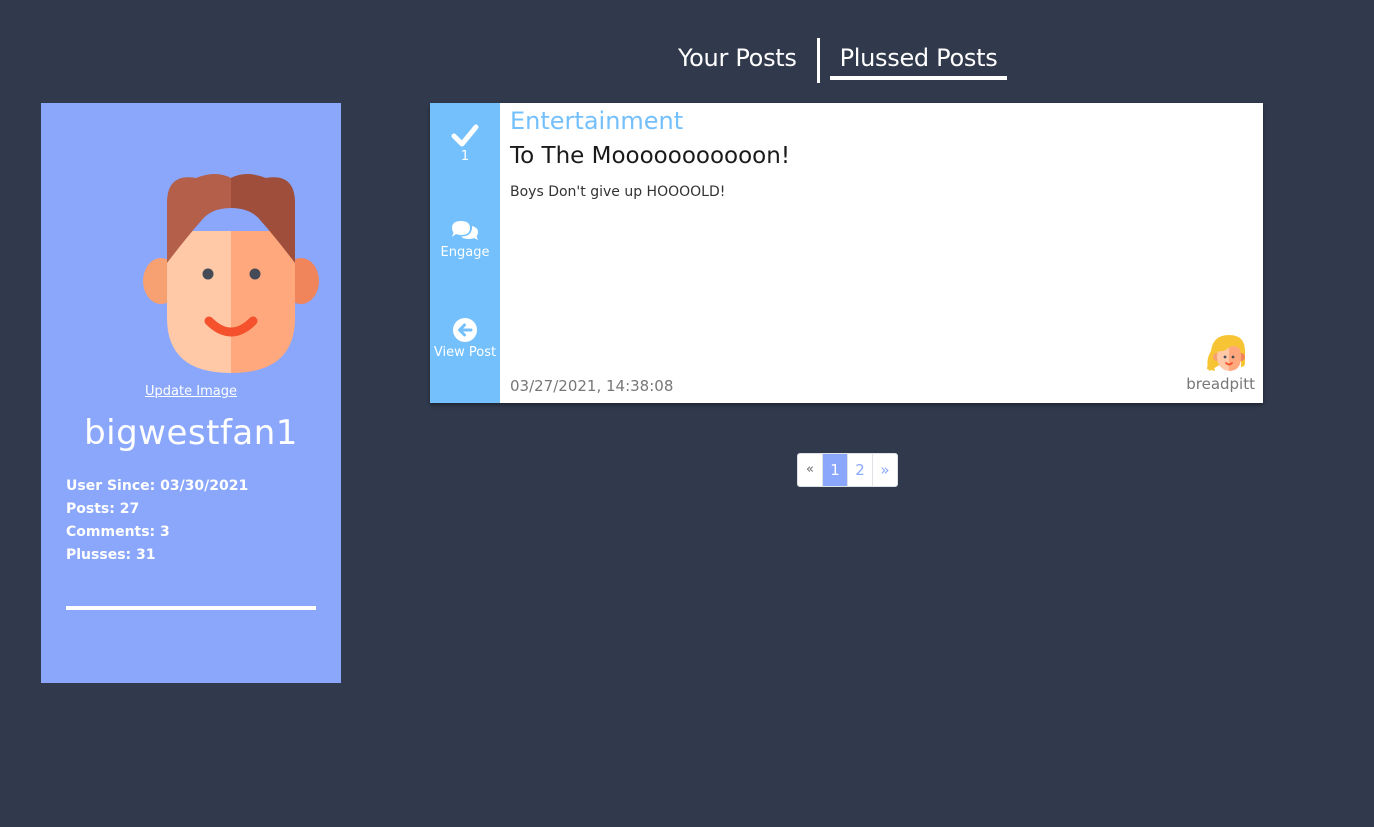  I want to click on tab-your-posts: Your Posts, so click(737, 57).